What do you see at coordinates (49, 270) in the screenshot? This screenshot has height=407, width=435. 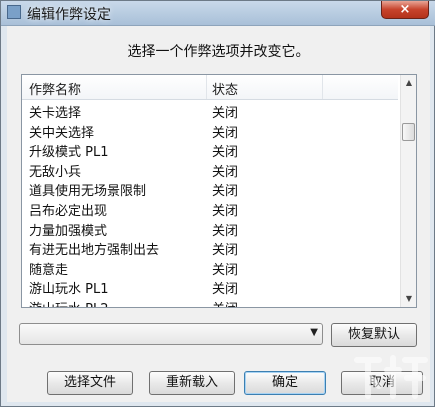 I see `cheat-name: 随意走` at bounding box center [49, 270].